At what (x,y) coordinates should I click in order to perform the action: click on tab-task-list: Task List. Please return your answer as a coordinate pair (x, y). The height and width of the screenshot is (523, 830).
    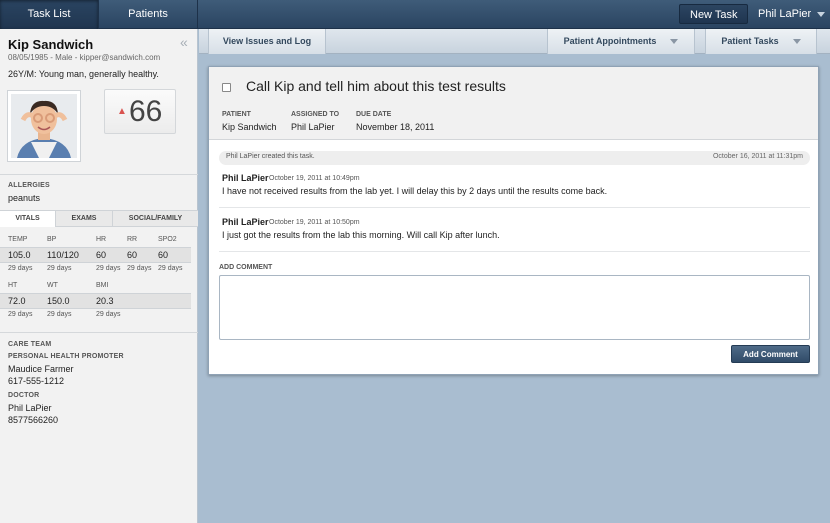
    Looking at the image, I should click on (49, 14).